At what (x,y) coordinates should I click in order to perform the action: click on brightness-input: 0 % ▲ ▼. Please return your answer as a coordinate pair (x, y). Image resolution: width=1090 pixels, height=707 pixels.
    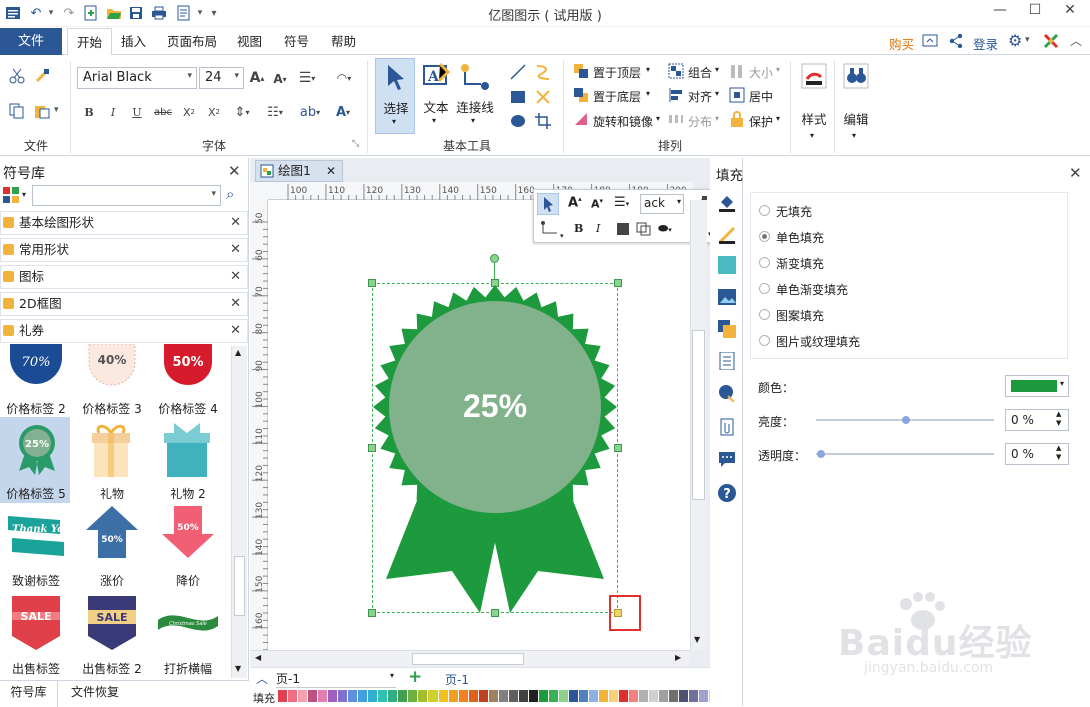
    Looking at the image, I should click on (1037, 420).